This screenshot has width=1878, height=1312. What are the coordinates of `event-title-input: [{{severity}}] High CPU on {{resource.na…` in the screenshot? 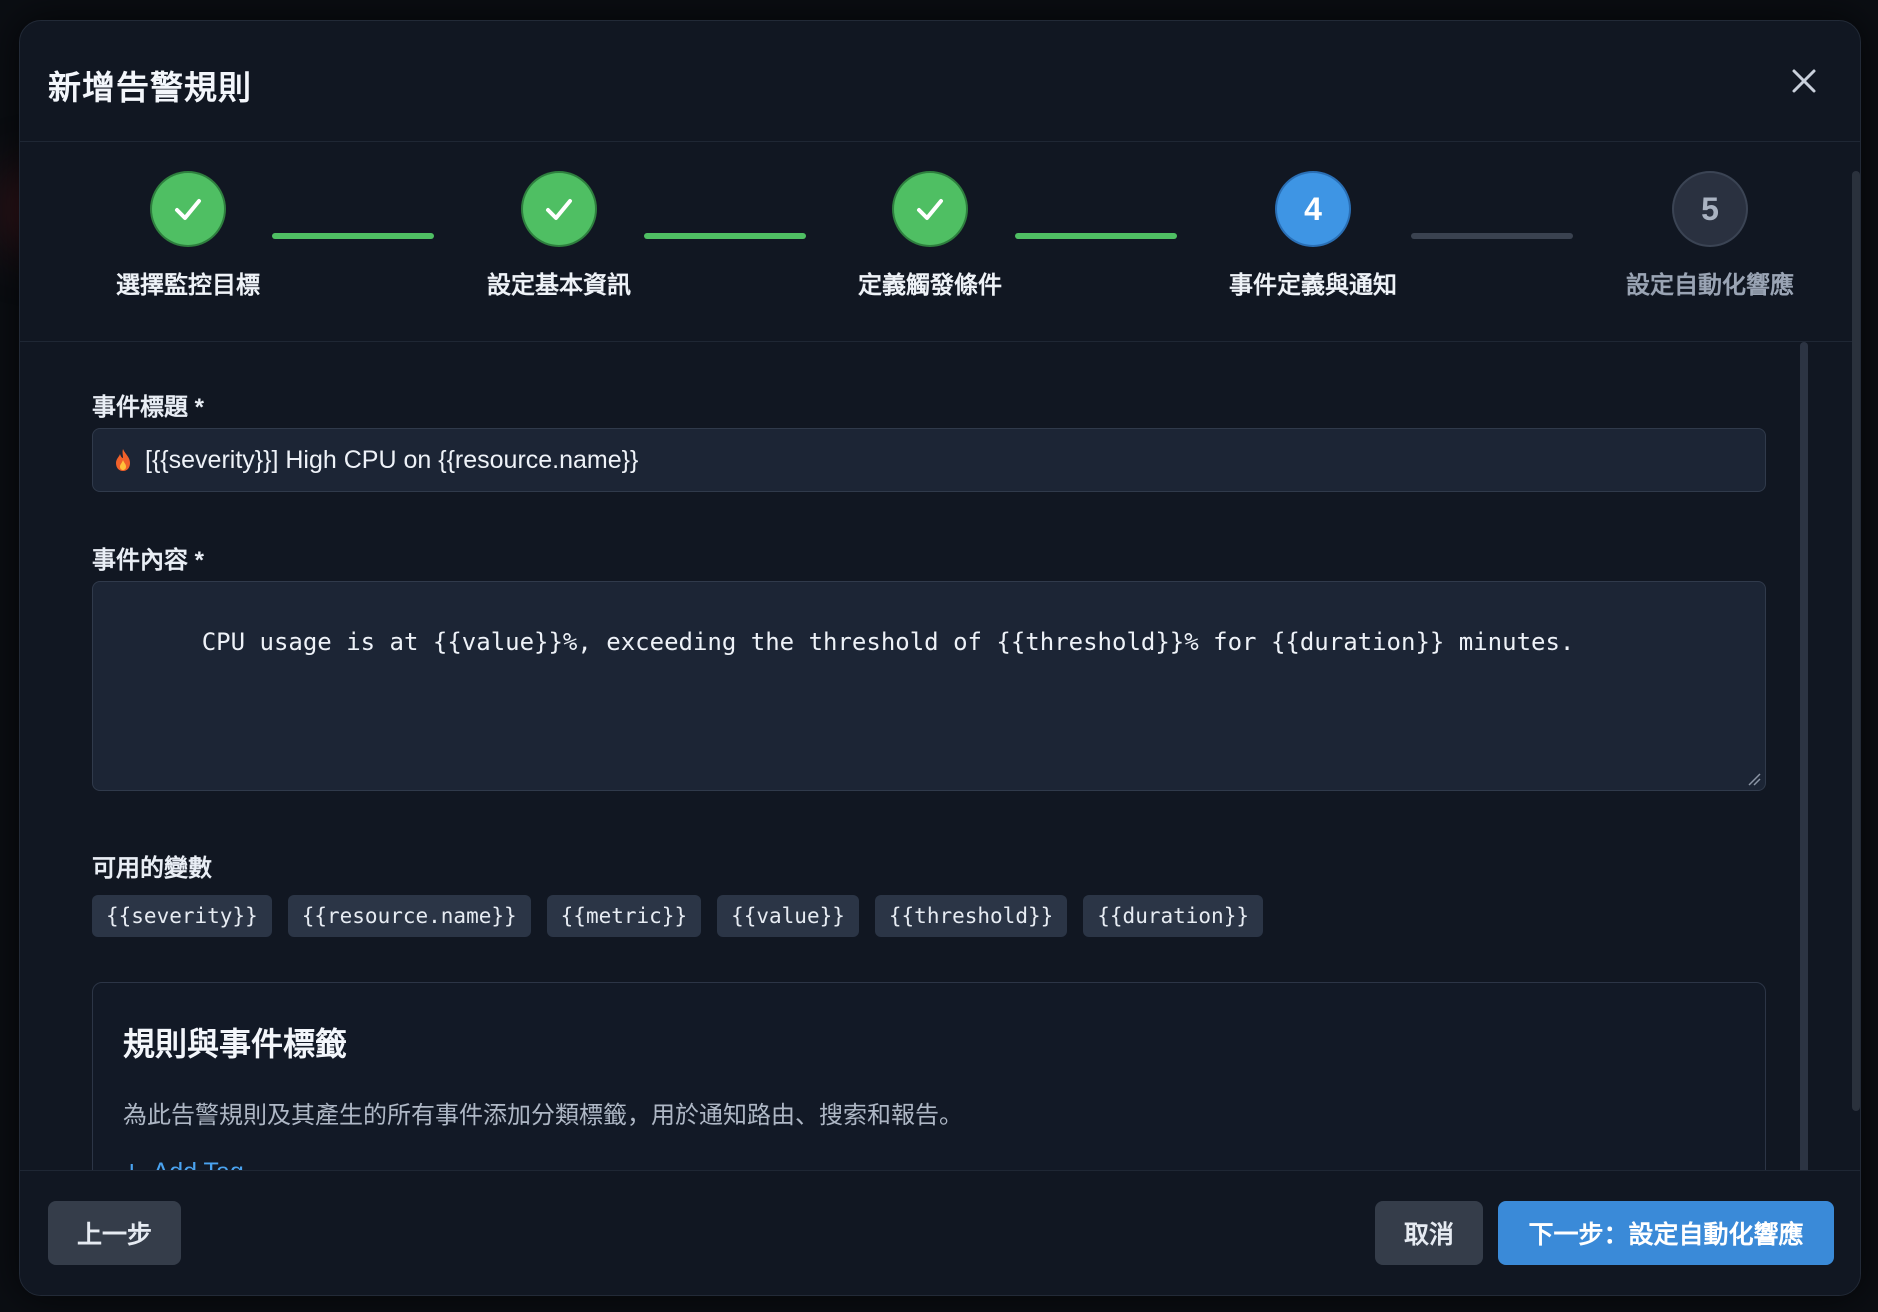 It's located at (929, 460).